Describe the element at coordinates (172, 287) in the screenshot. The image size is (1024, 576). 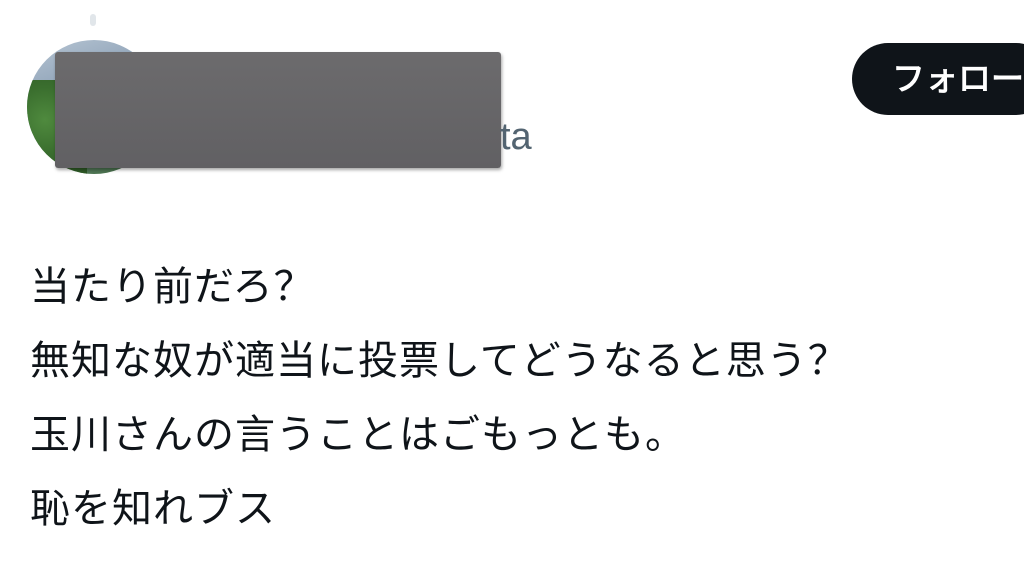
I see `tweet-text-line: 当たり前だろ？` at that location.